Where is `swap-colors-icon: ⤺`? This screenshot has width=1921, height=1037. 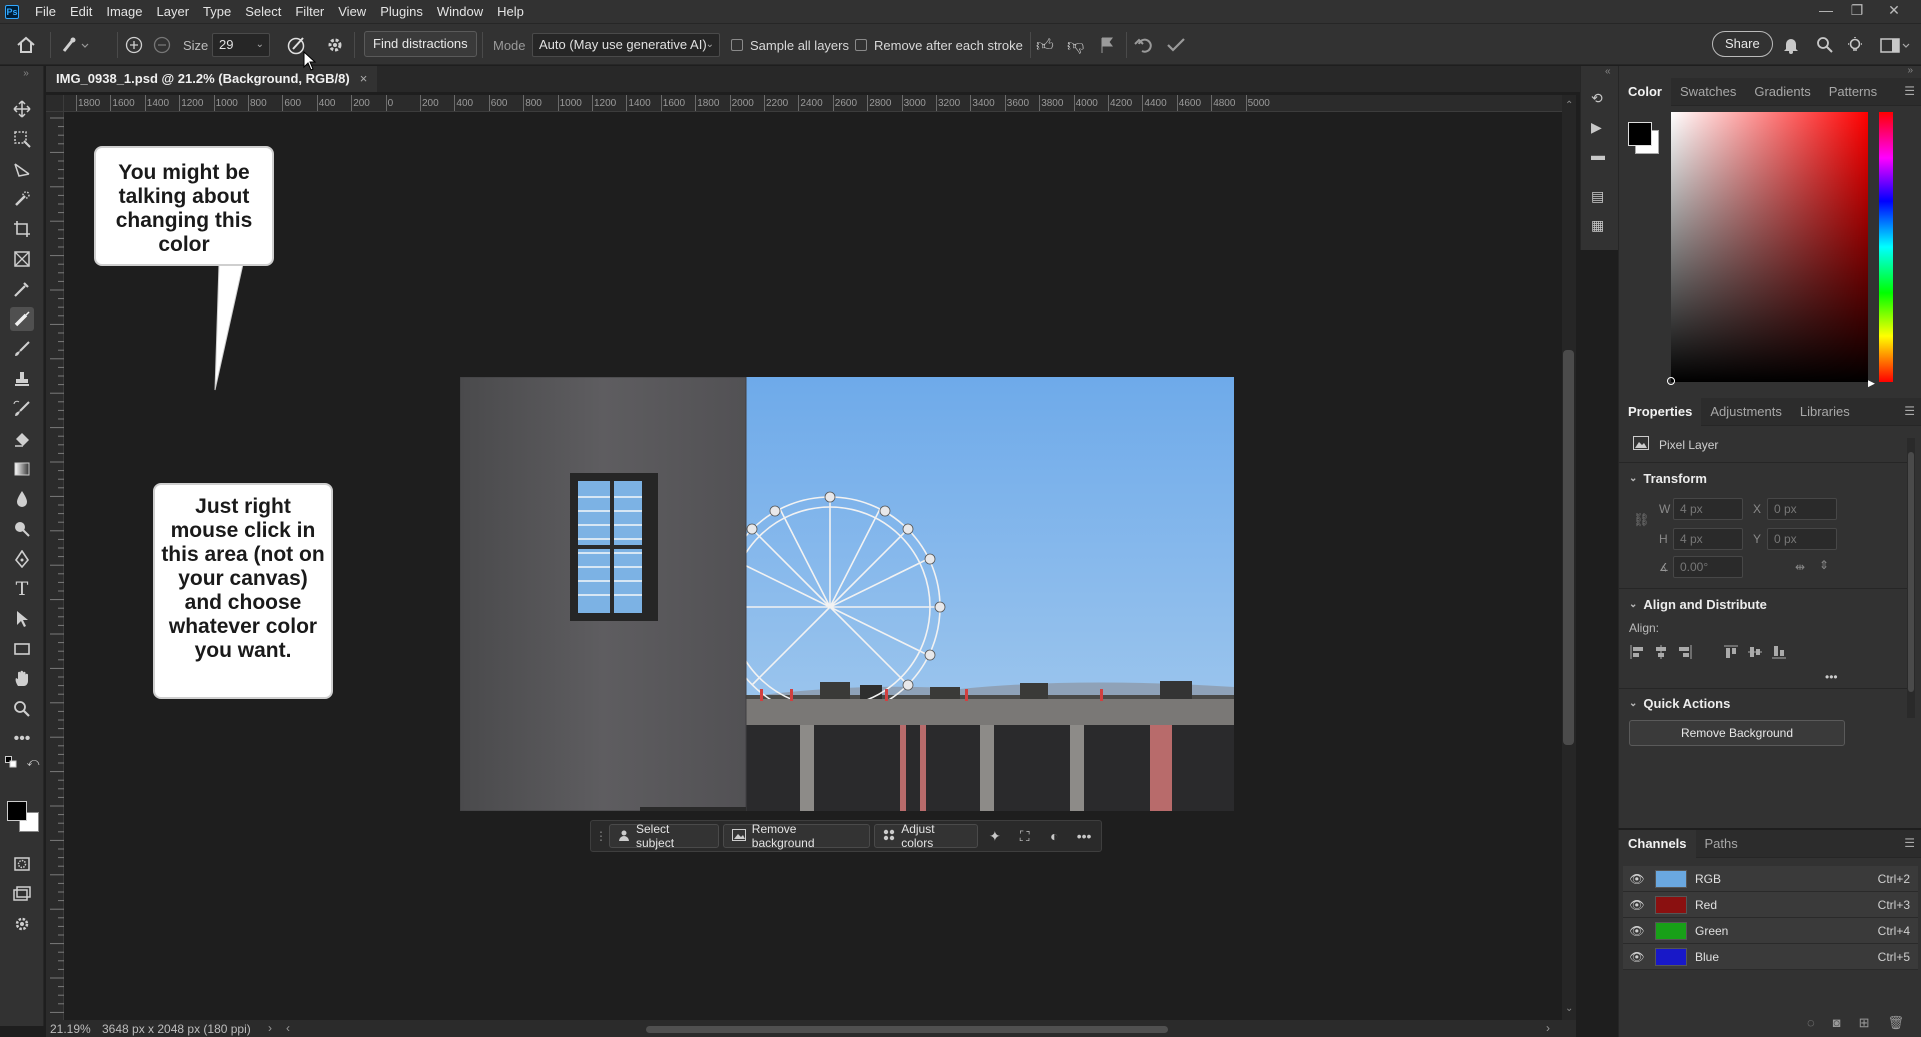
swap-colors-icon: ⤺ is located at coordinates (33, 762).